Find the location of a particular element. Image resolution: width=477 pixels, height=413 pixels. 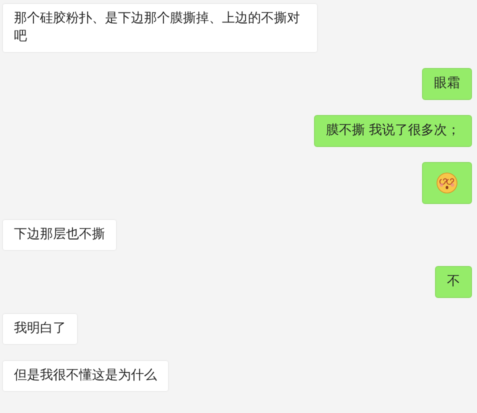

message-bubble: 不 is located at coordinates (453, 282).